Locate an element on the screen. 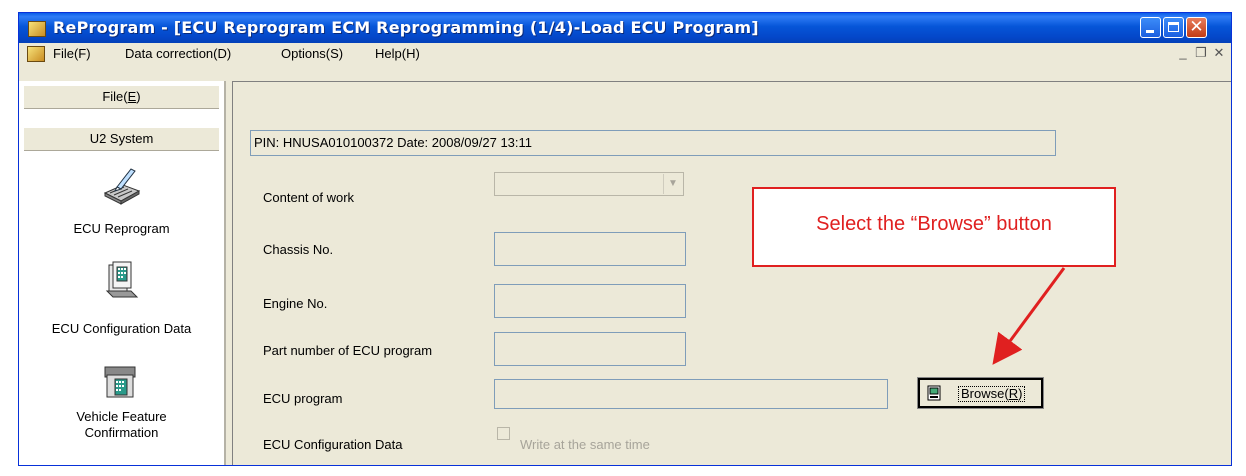  sidebar-header-file: File(E) is located at coordinates (121, 97).